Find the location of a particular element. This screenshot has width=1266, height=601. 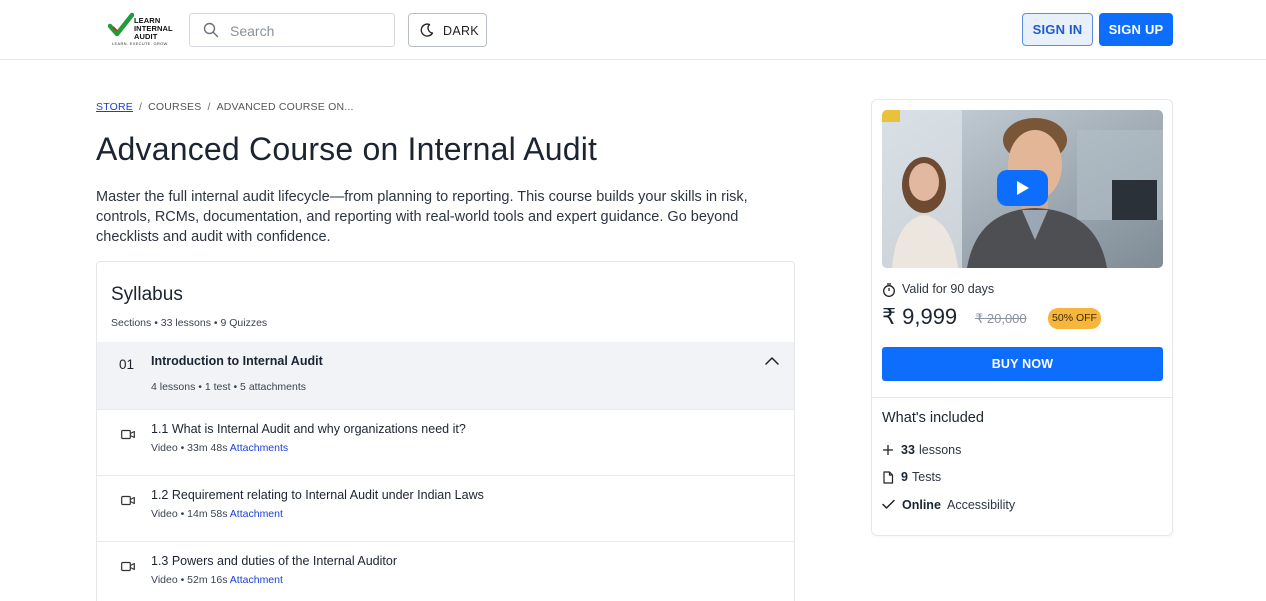

logo-check-icon is located at coordinates (121, 24).